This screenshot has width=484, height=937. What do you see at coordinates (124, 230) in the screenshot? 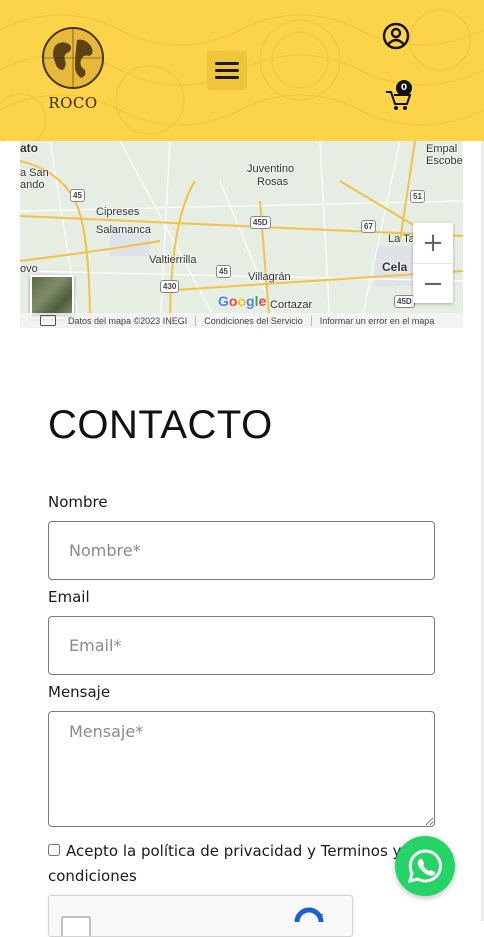
I see `map-label-salamanca: Salamanca` at bounding box center [124, 230].